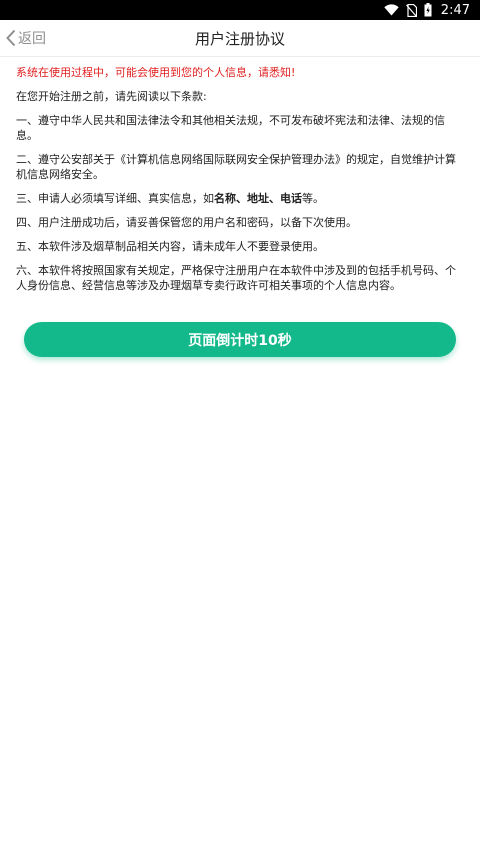 This screenshot has width=480, height=855. I want to click on back-label: 返回, so click(32, 39).